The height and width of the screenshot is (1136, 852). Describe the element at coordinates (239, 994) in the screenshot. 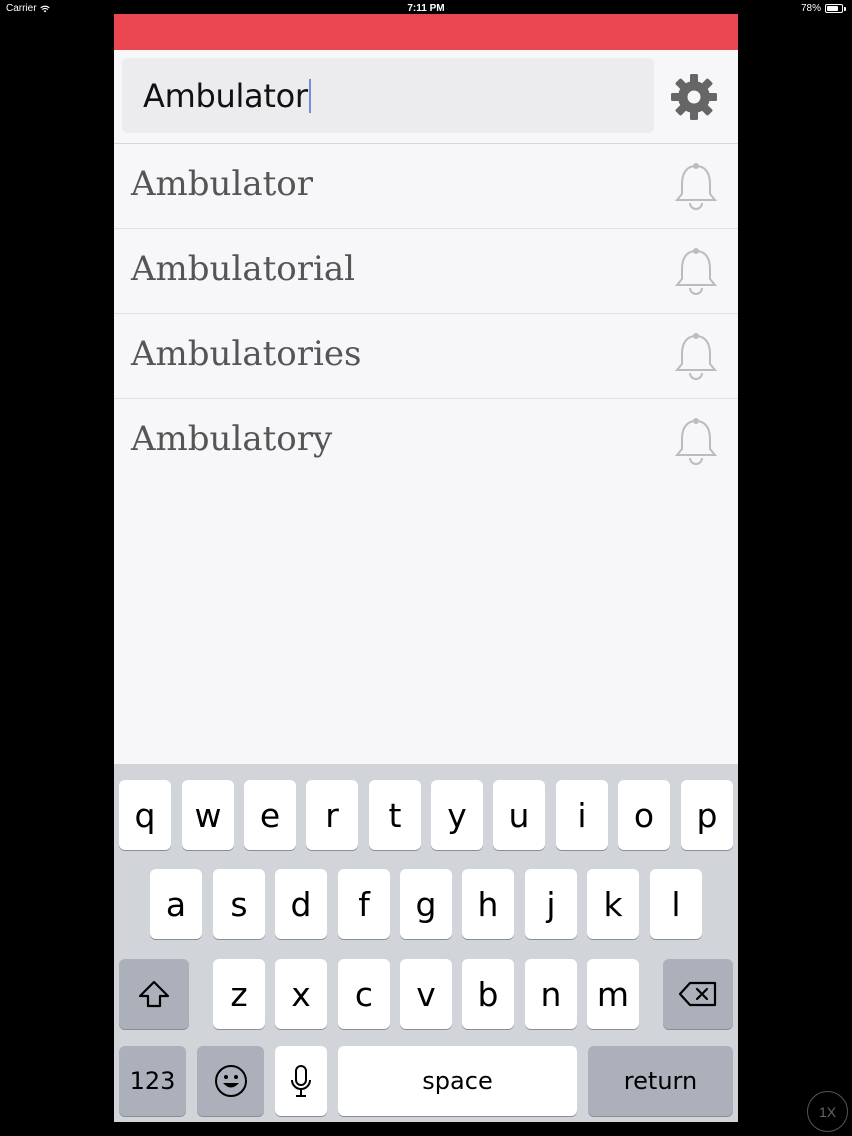

I see `key-z: z` at that location.